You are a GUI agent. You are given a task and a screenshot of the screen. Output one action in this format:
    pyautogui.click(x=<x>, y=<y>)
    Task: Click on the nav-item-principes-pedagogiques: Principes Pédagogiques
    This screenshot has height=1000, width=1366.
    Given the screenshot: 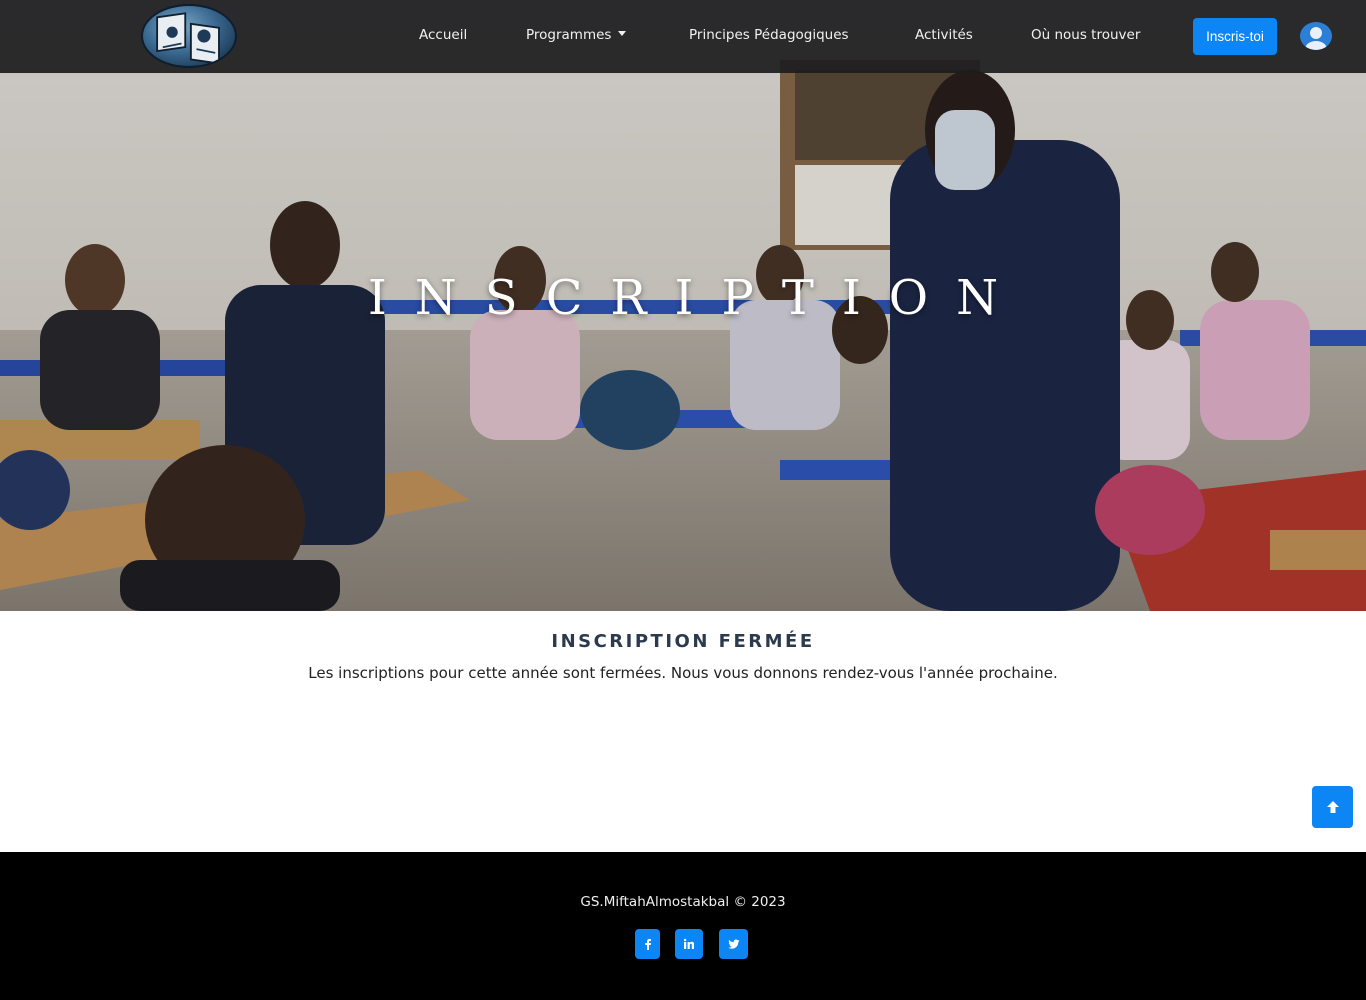 What is the action you would take?
    pyautogui.click(x=769, y=35)
    